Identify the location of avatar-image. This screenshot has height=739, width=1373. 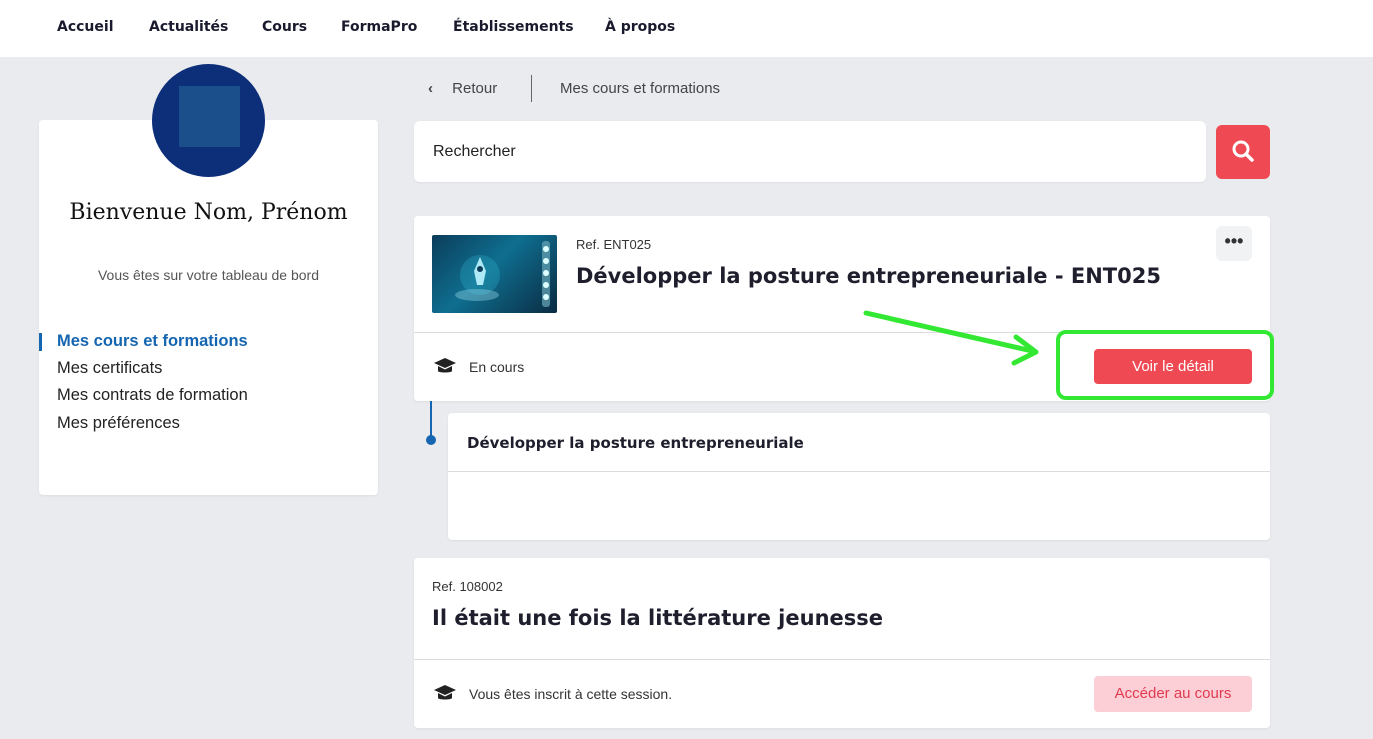
(209, 116).